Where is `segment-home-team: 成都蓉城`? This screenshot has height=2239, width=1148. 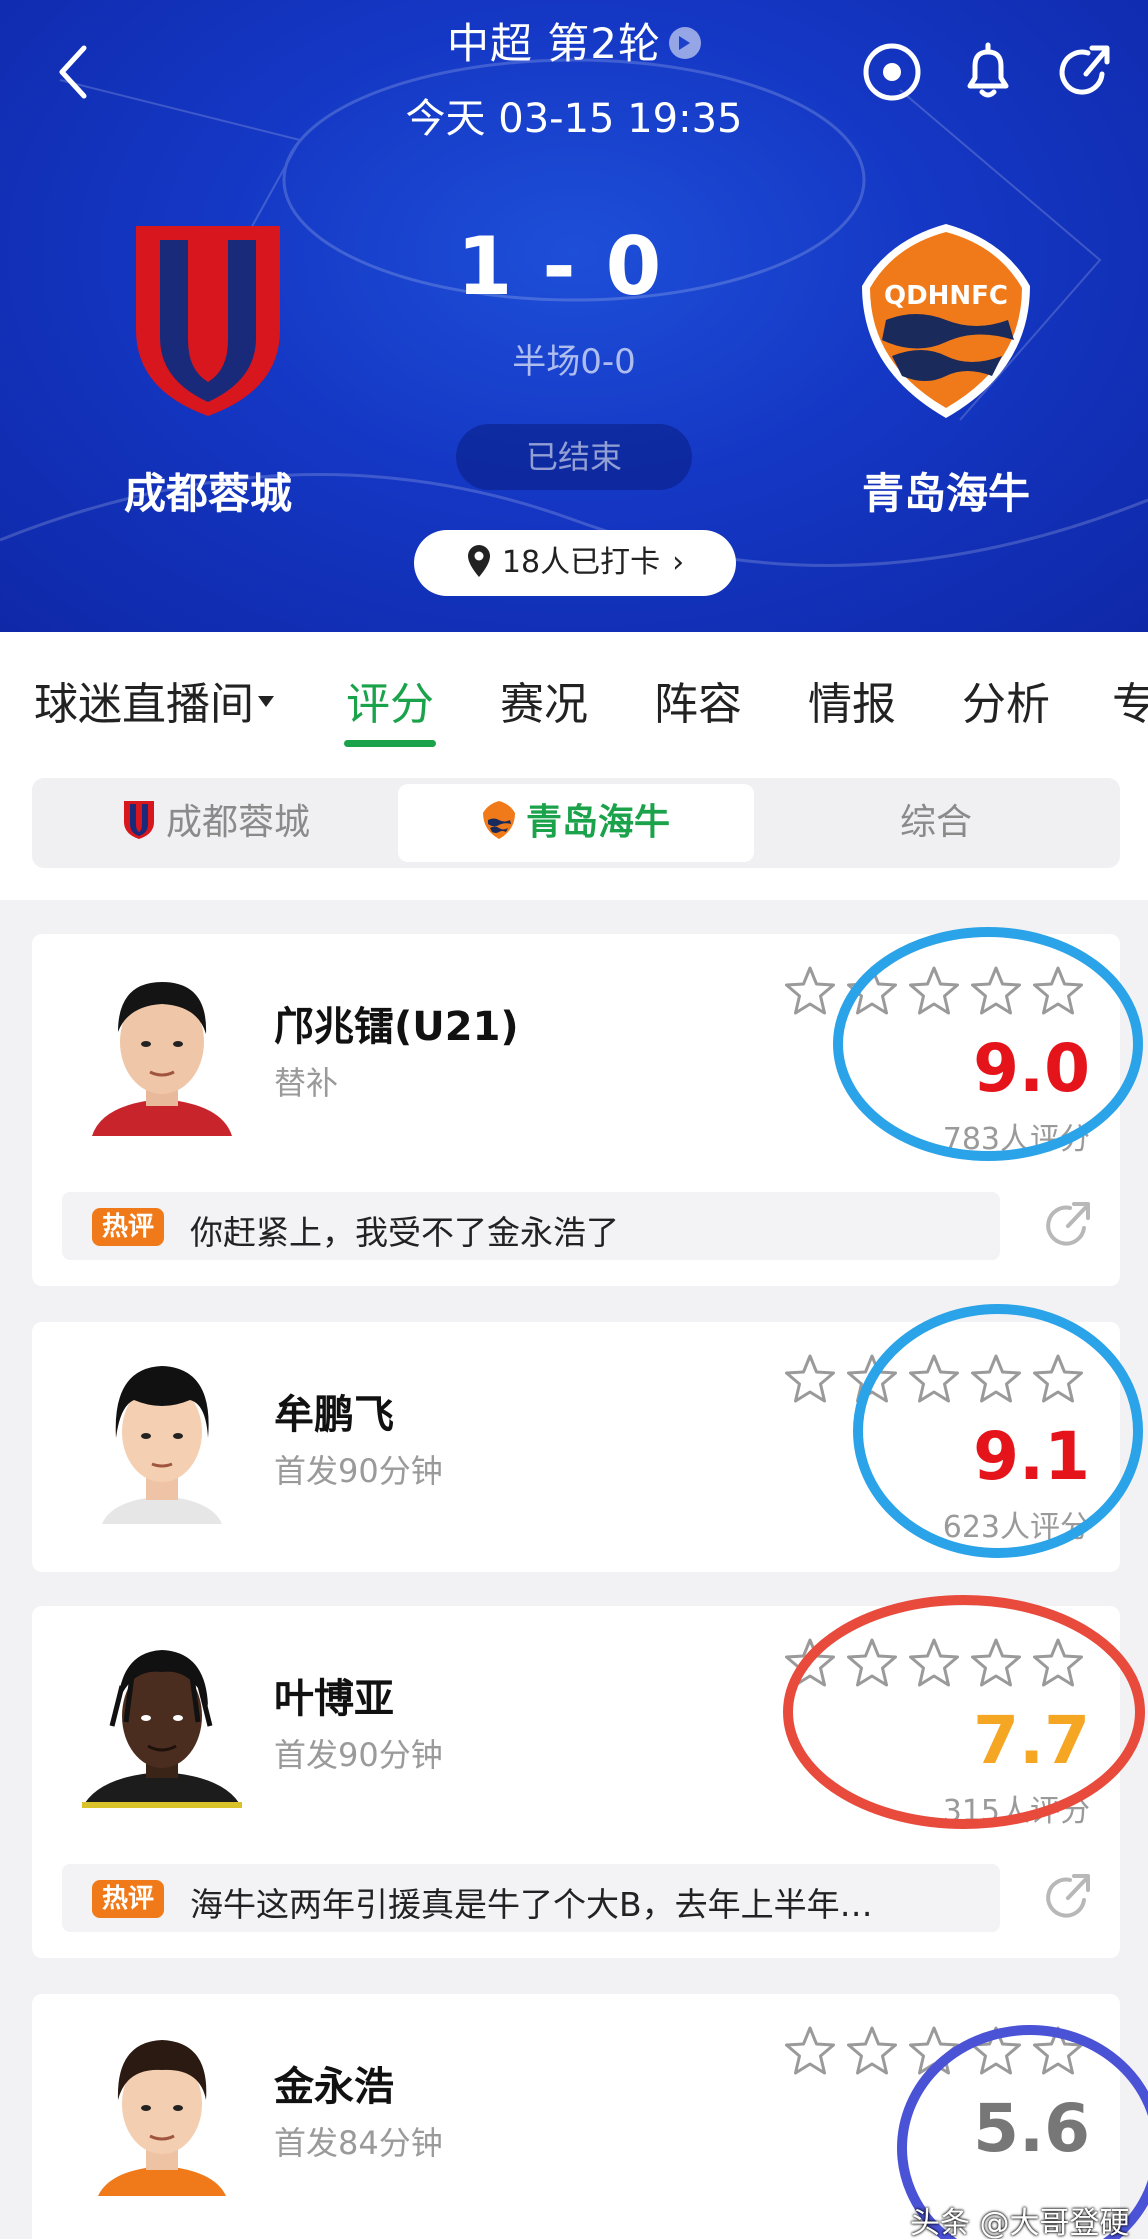 segment-home-team: 成都蓉城 is located at coordinates (216, 823).